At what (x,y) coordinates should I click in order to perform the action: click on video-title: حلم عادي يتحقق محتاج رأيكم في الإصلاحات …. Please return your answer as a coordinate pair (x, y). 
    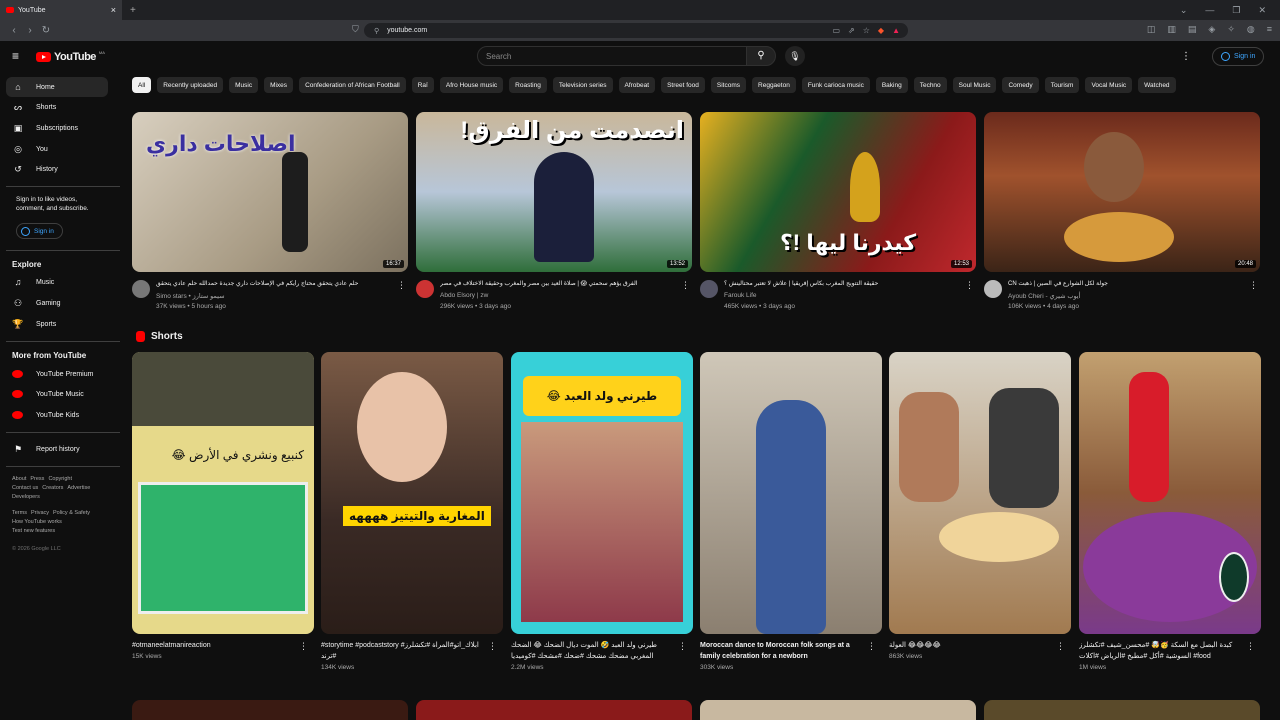
    Looking at the image, I should click on (276, 283).